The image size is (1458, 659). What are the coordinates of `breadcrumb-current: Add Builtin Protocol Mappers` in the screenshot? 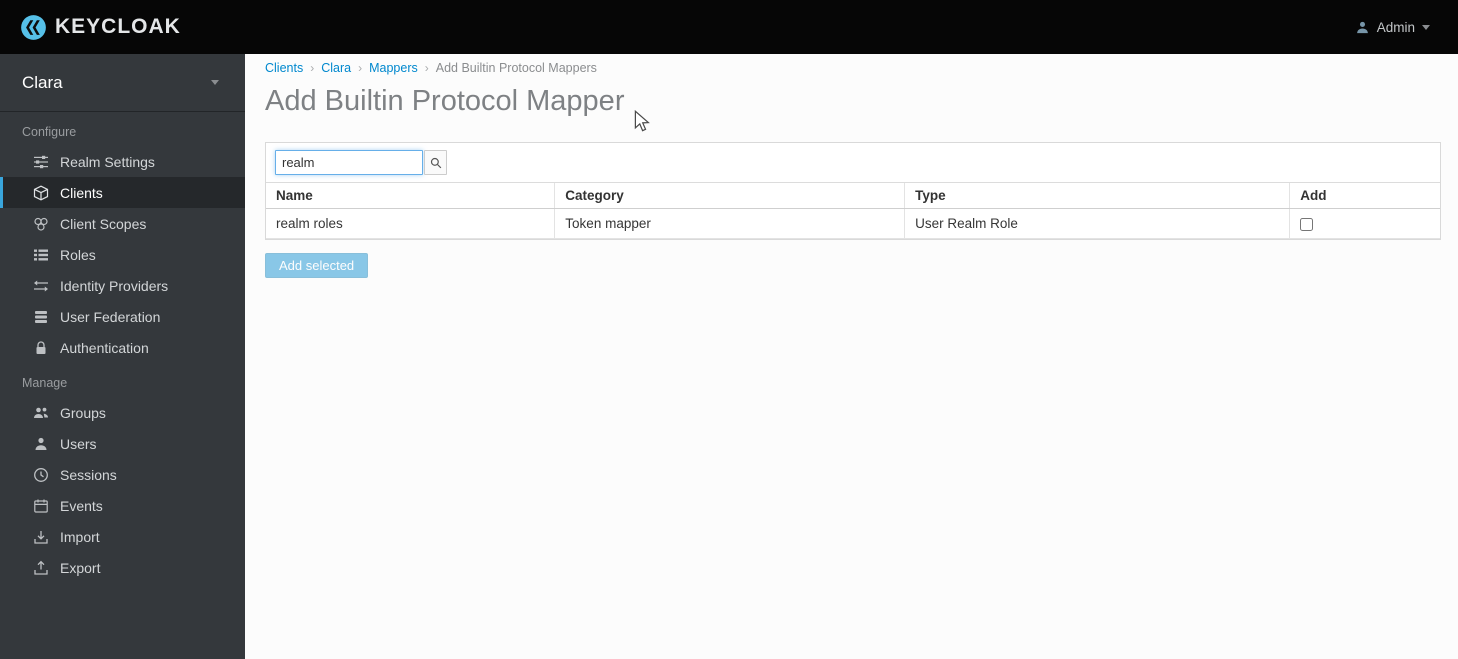 It's located at (516, 68).